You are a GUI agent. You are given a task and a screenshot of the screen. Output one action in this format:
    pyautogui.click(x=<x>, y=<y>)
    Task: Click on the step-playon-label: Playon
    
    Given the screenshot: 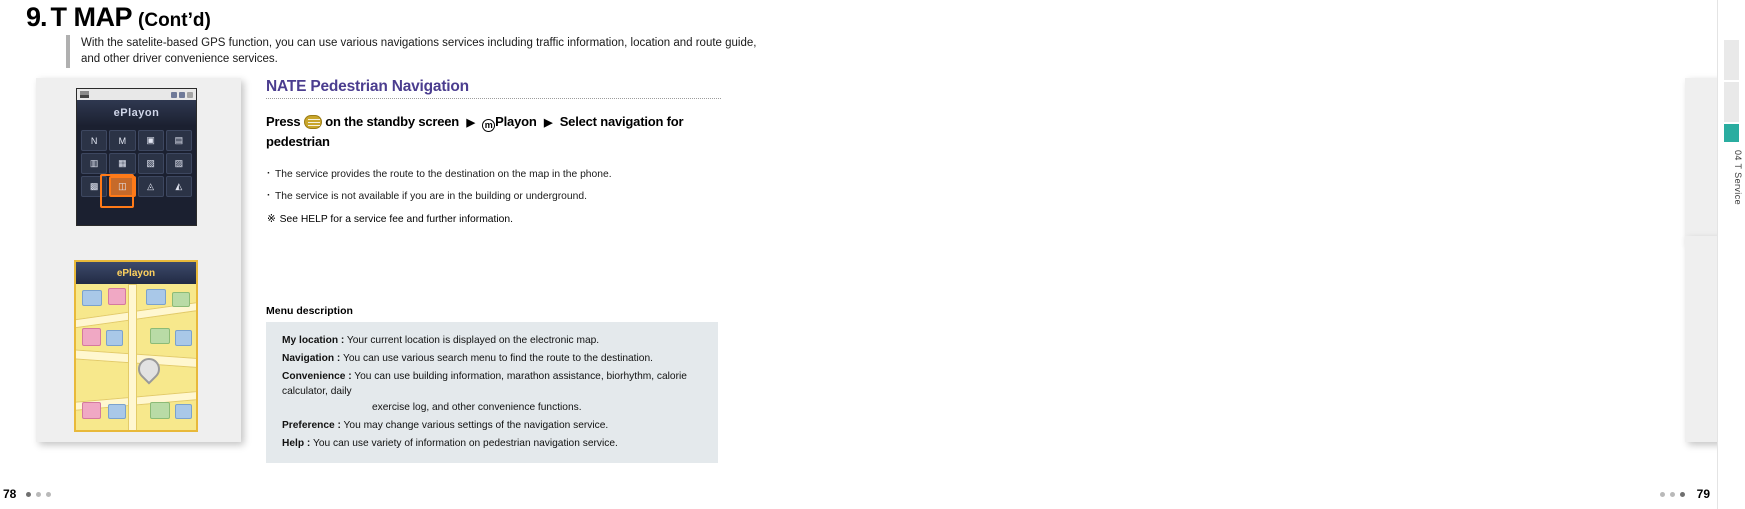 What is the action you would take?
    pyautogui.click(x=516, y=121)
    